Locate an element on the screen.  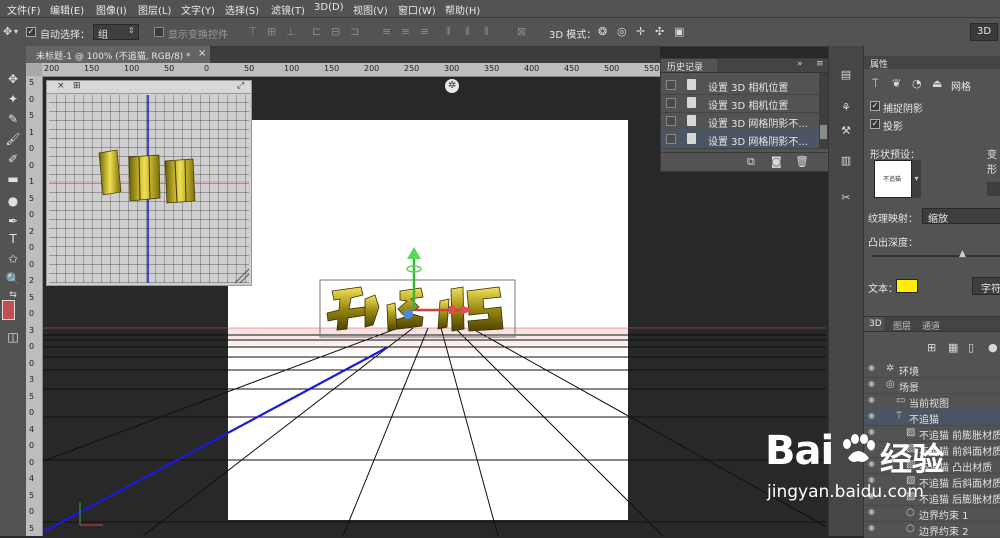
type-tool-icon: T is located at coordinates (13, 239).